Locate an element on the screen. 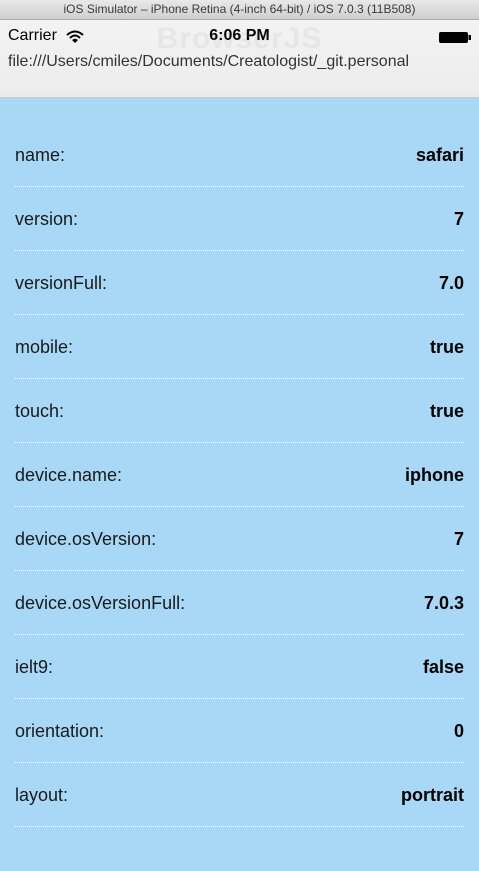 Image resolution: width=479 pixels, height=871 pixels. property-key: version: is located at coordinates (47, 219).